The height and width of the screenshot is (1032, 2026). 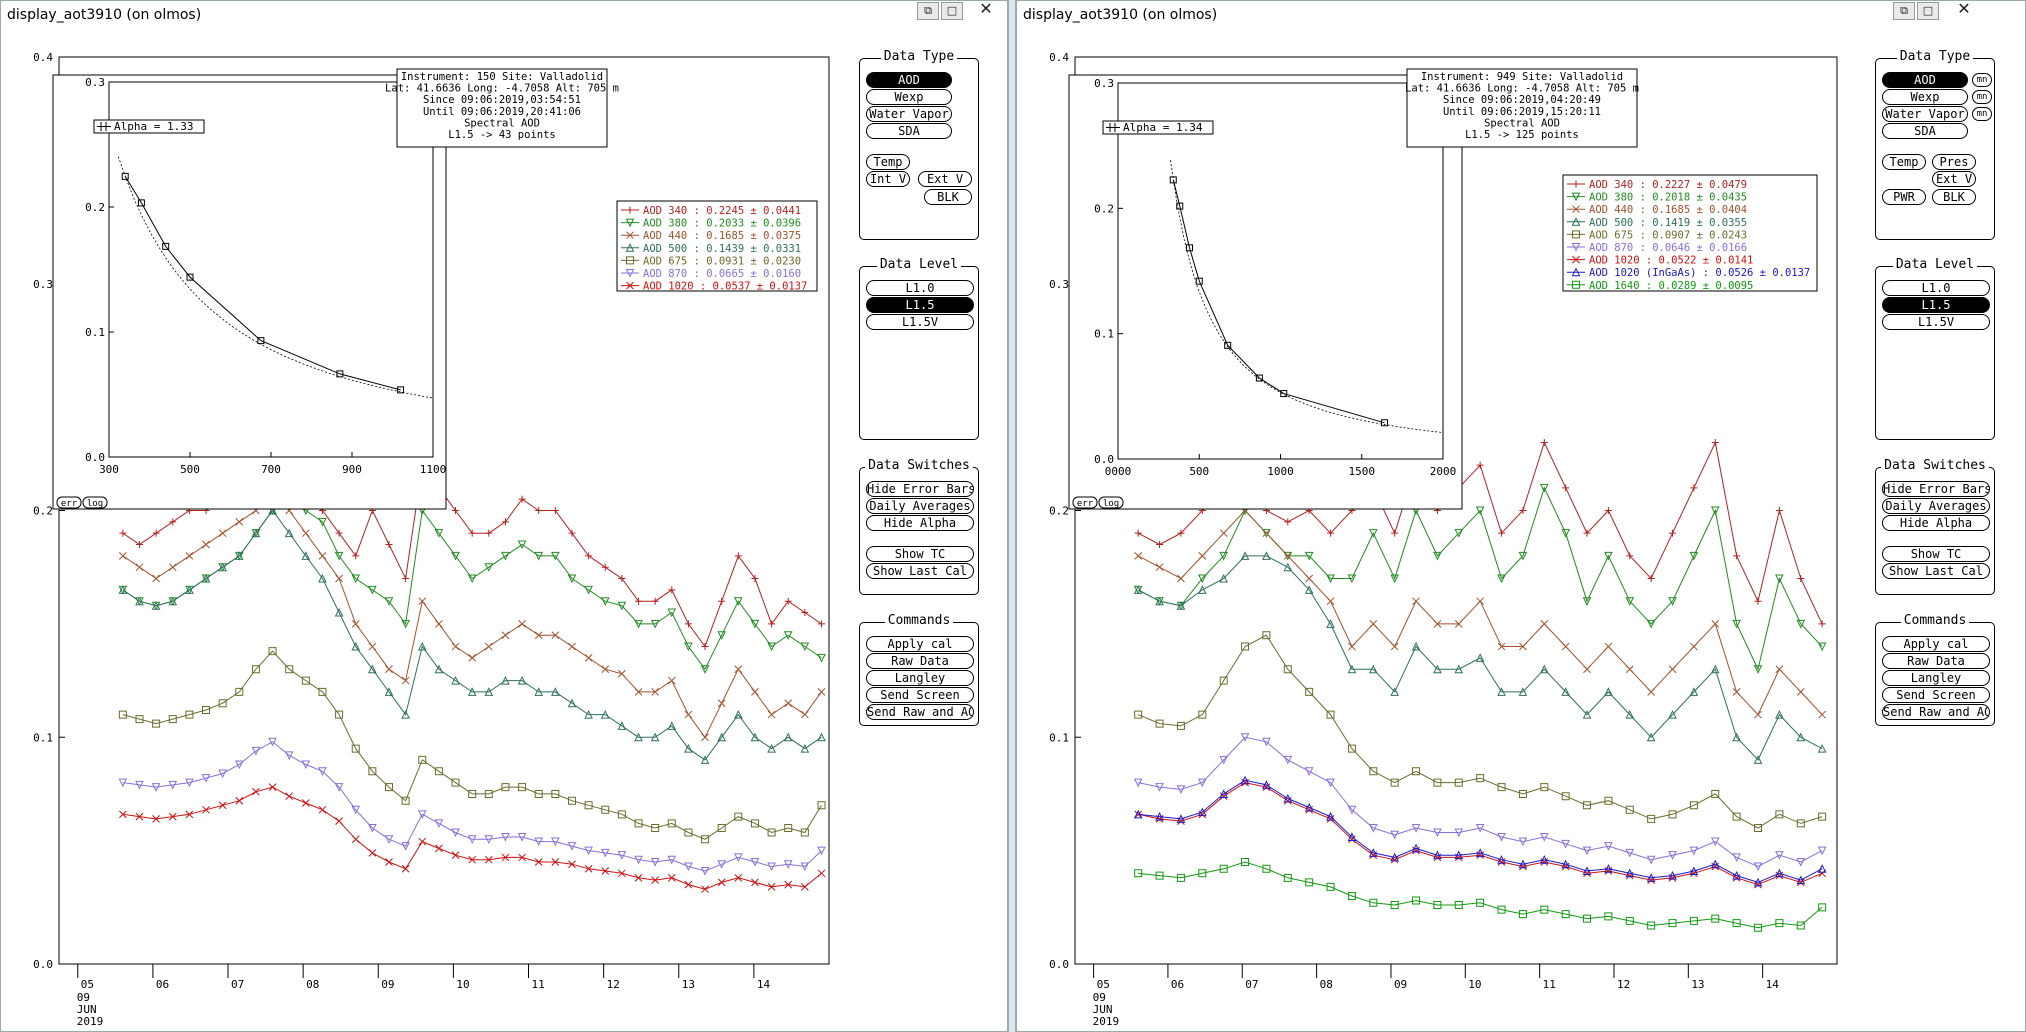 I want to click on x-tick-label: 13, so click(x=1697, y=984).